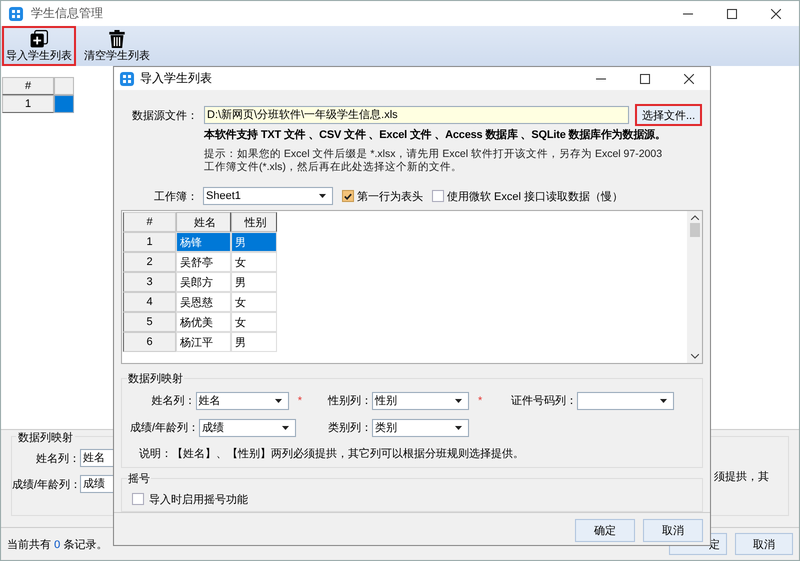 Image resolution: width=800 pixels, height=561 pixels. What do you see at coordinates (139, 478) in the screenshot?
I see `group-title: 摇号` at bounding box center [139, 478].